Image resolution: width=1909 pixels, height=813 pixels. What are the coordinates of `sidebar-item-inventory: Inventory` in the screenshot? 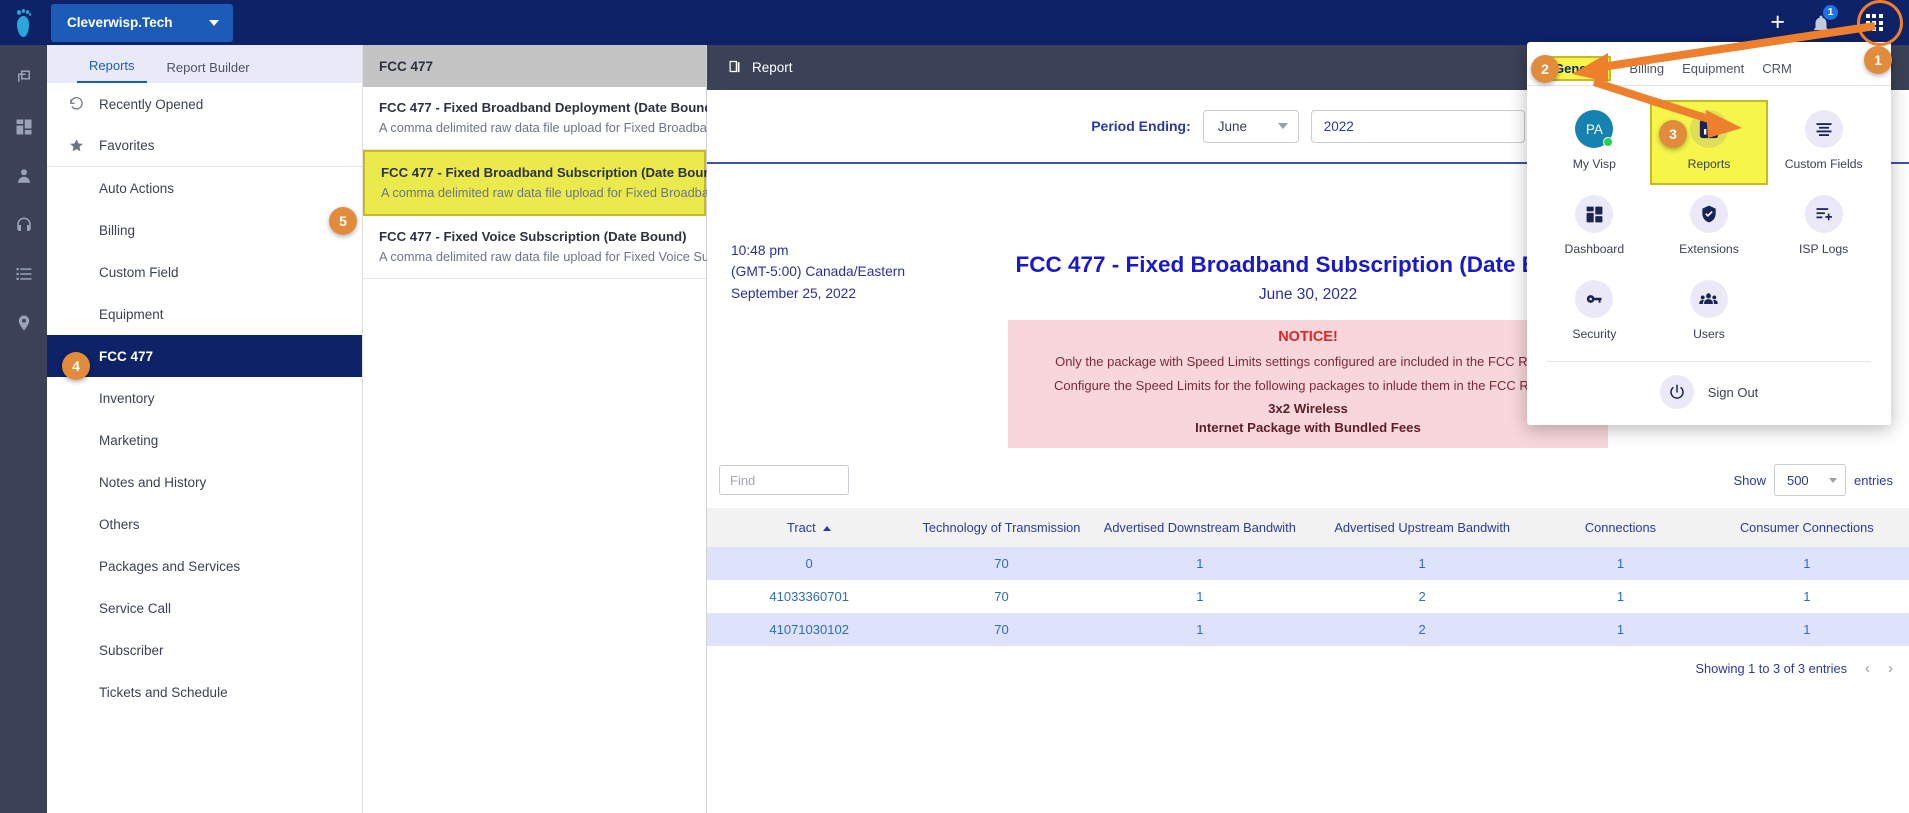 It's located at (204, 398).